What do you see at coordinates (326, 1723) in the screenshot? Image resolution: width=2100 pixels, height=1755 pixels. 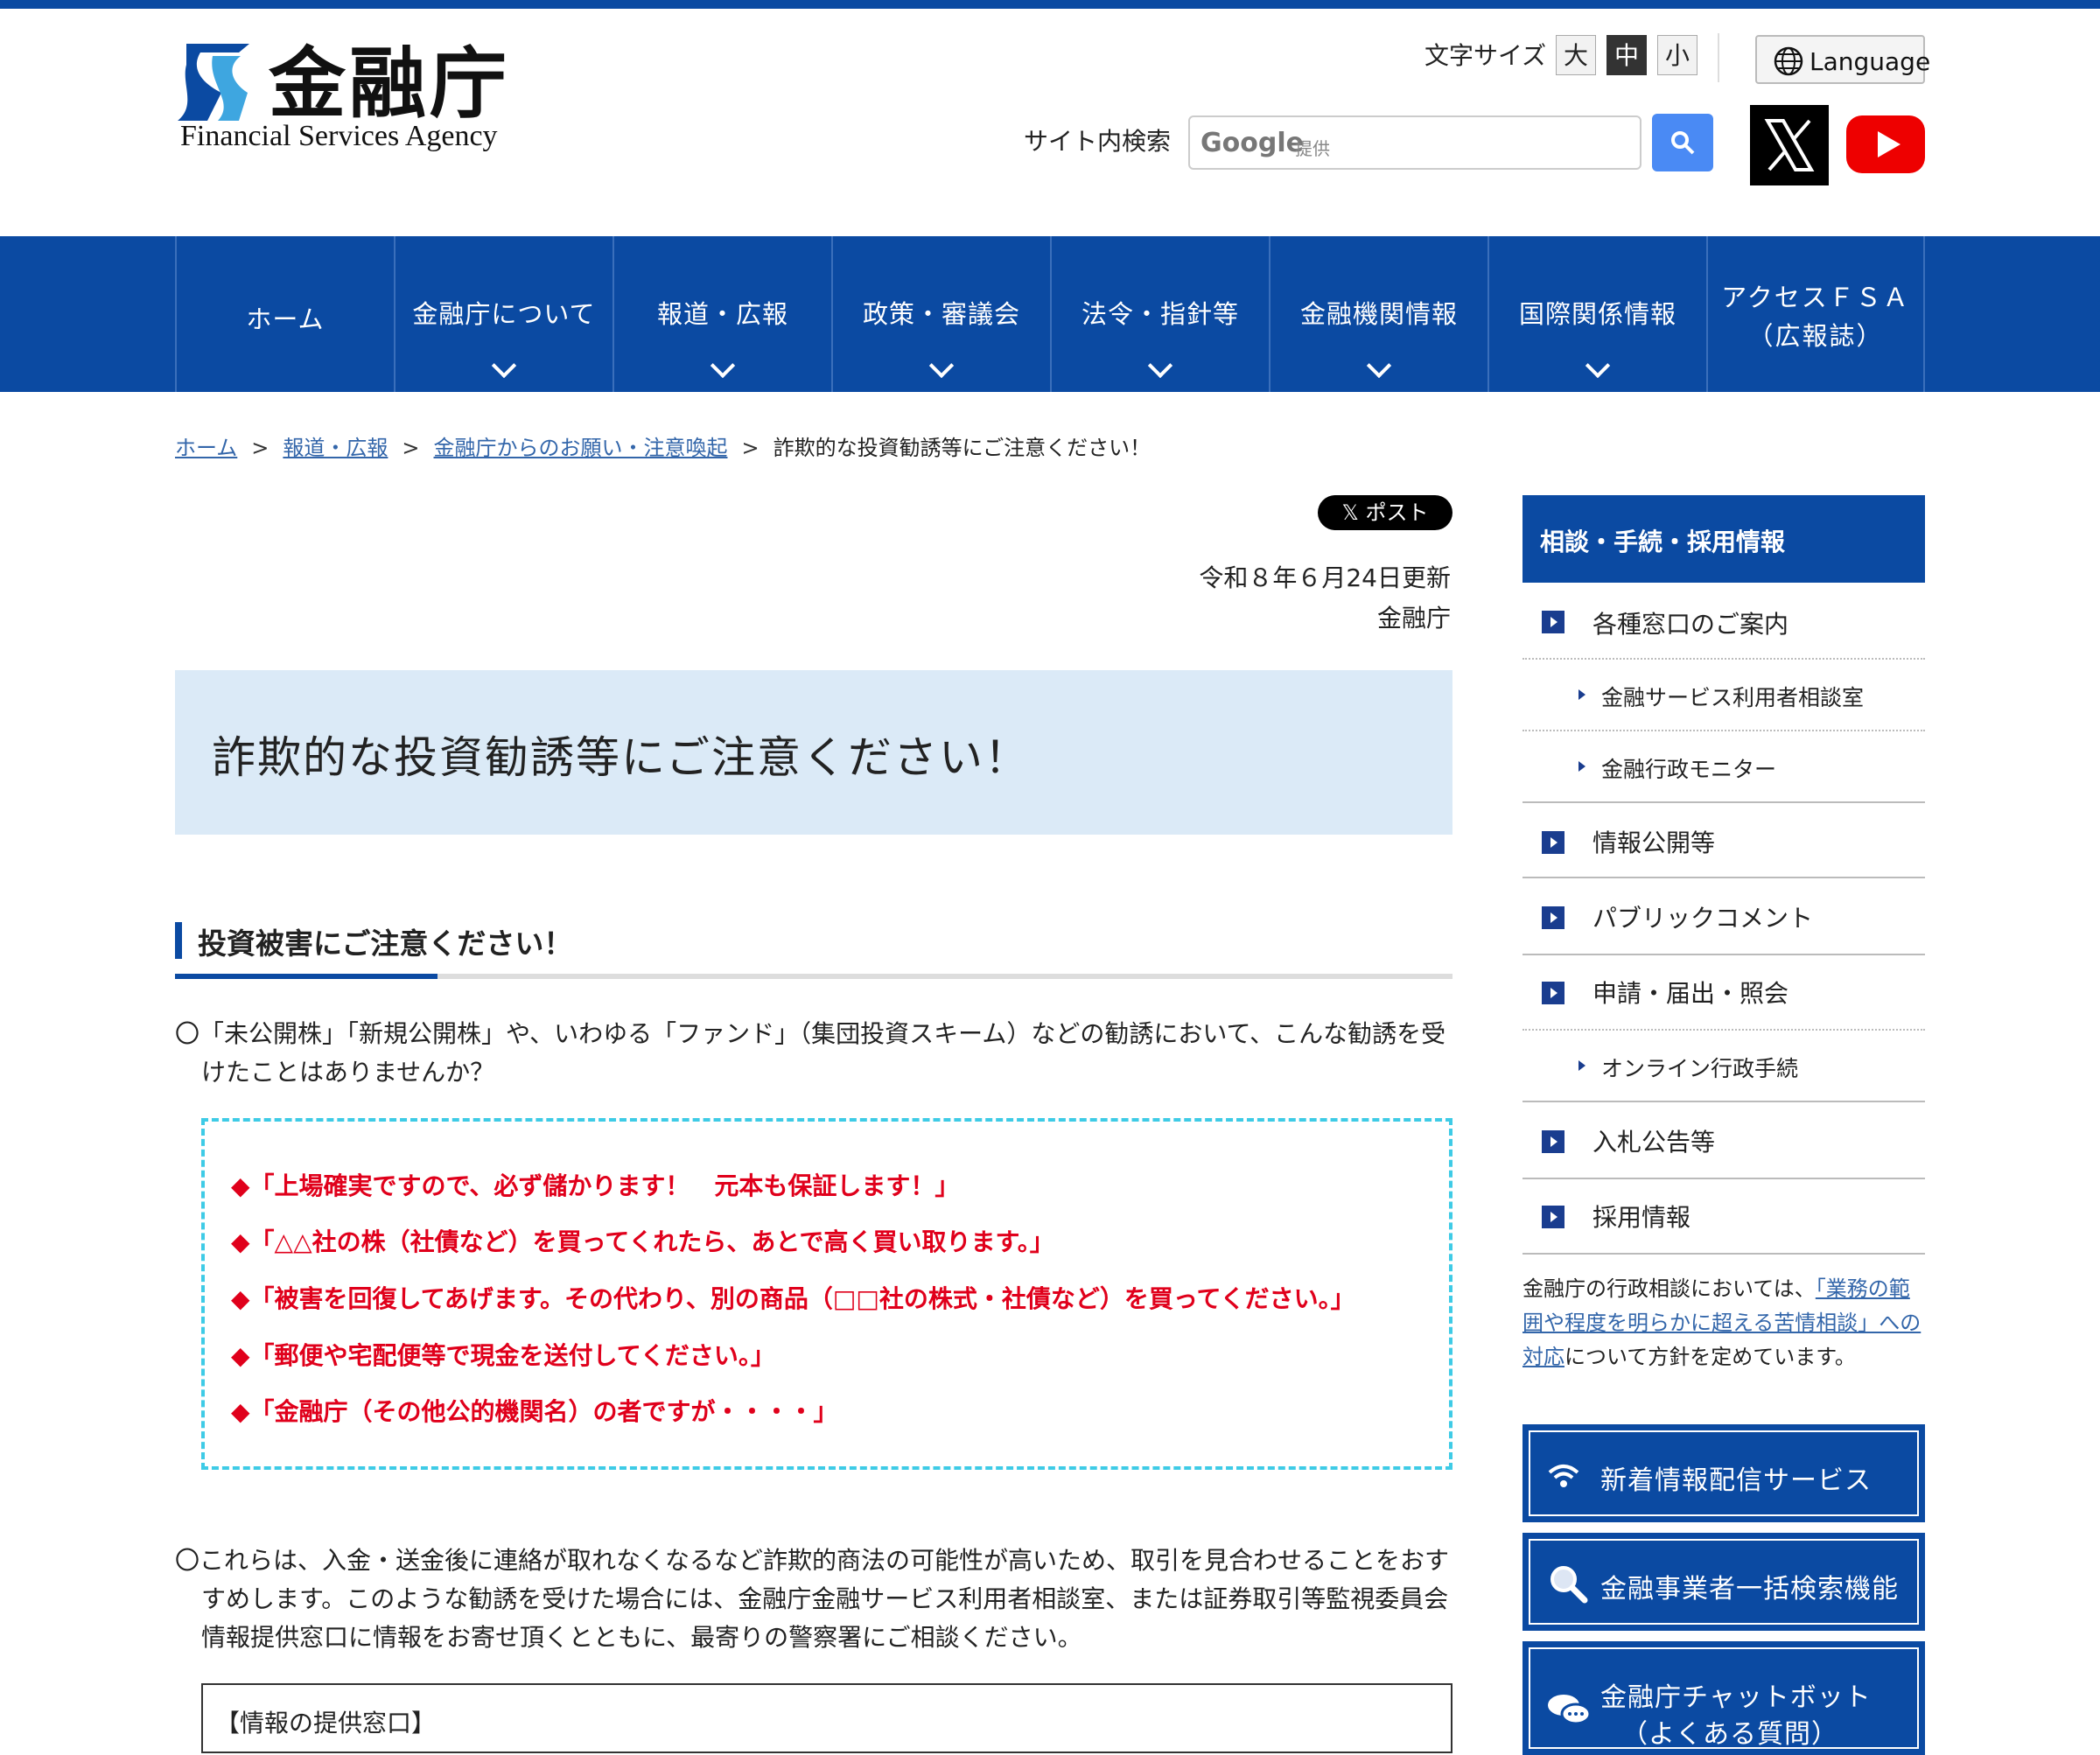 I see `info-box-title: 【情報の提供窓口】` at bounding box center [326, 1723].